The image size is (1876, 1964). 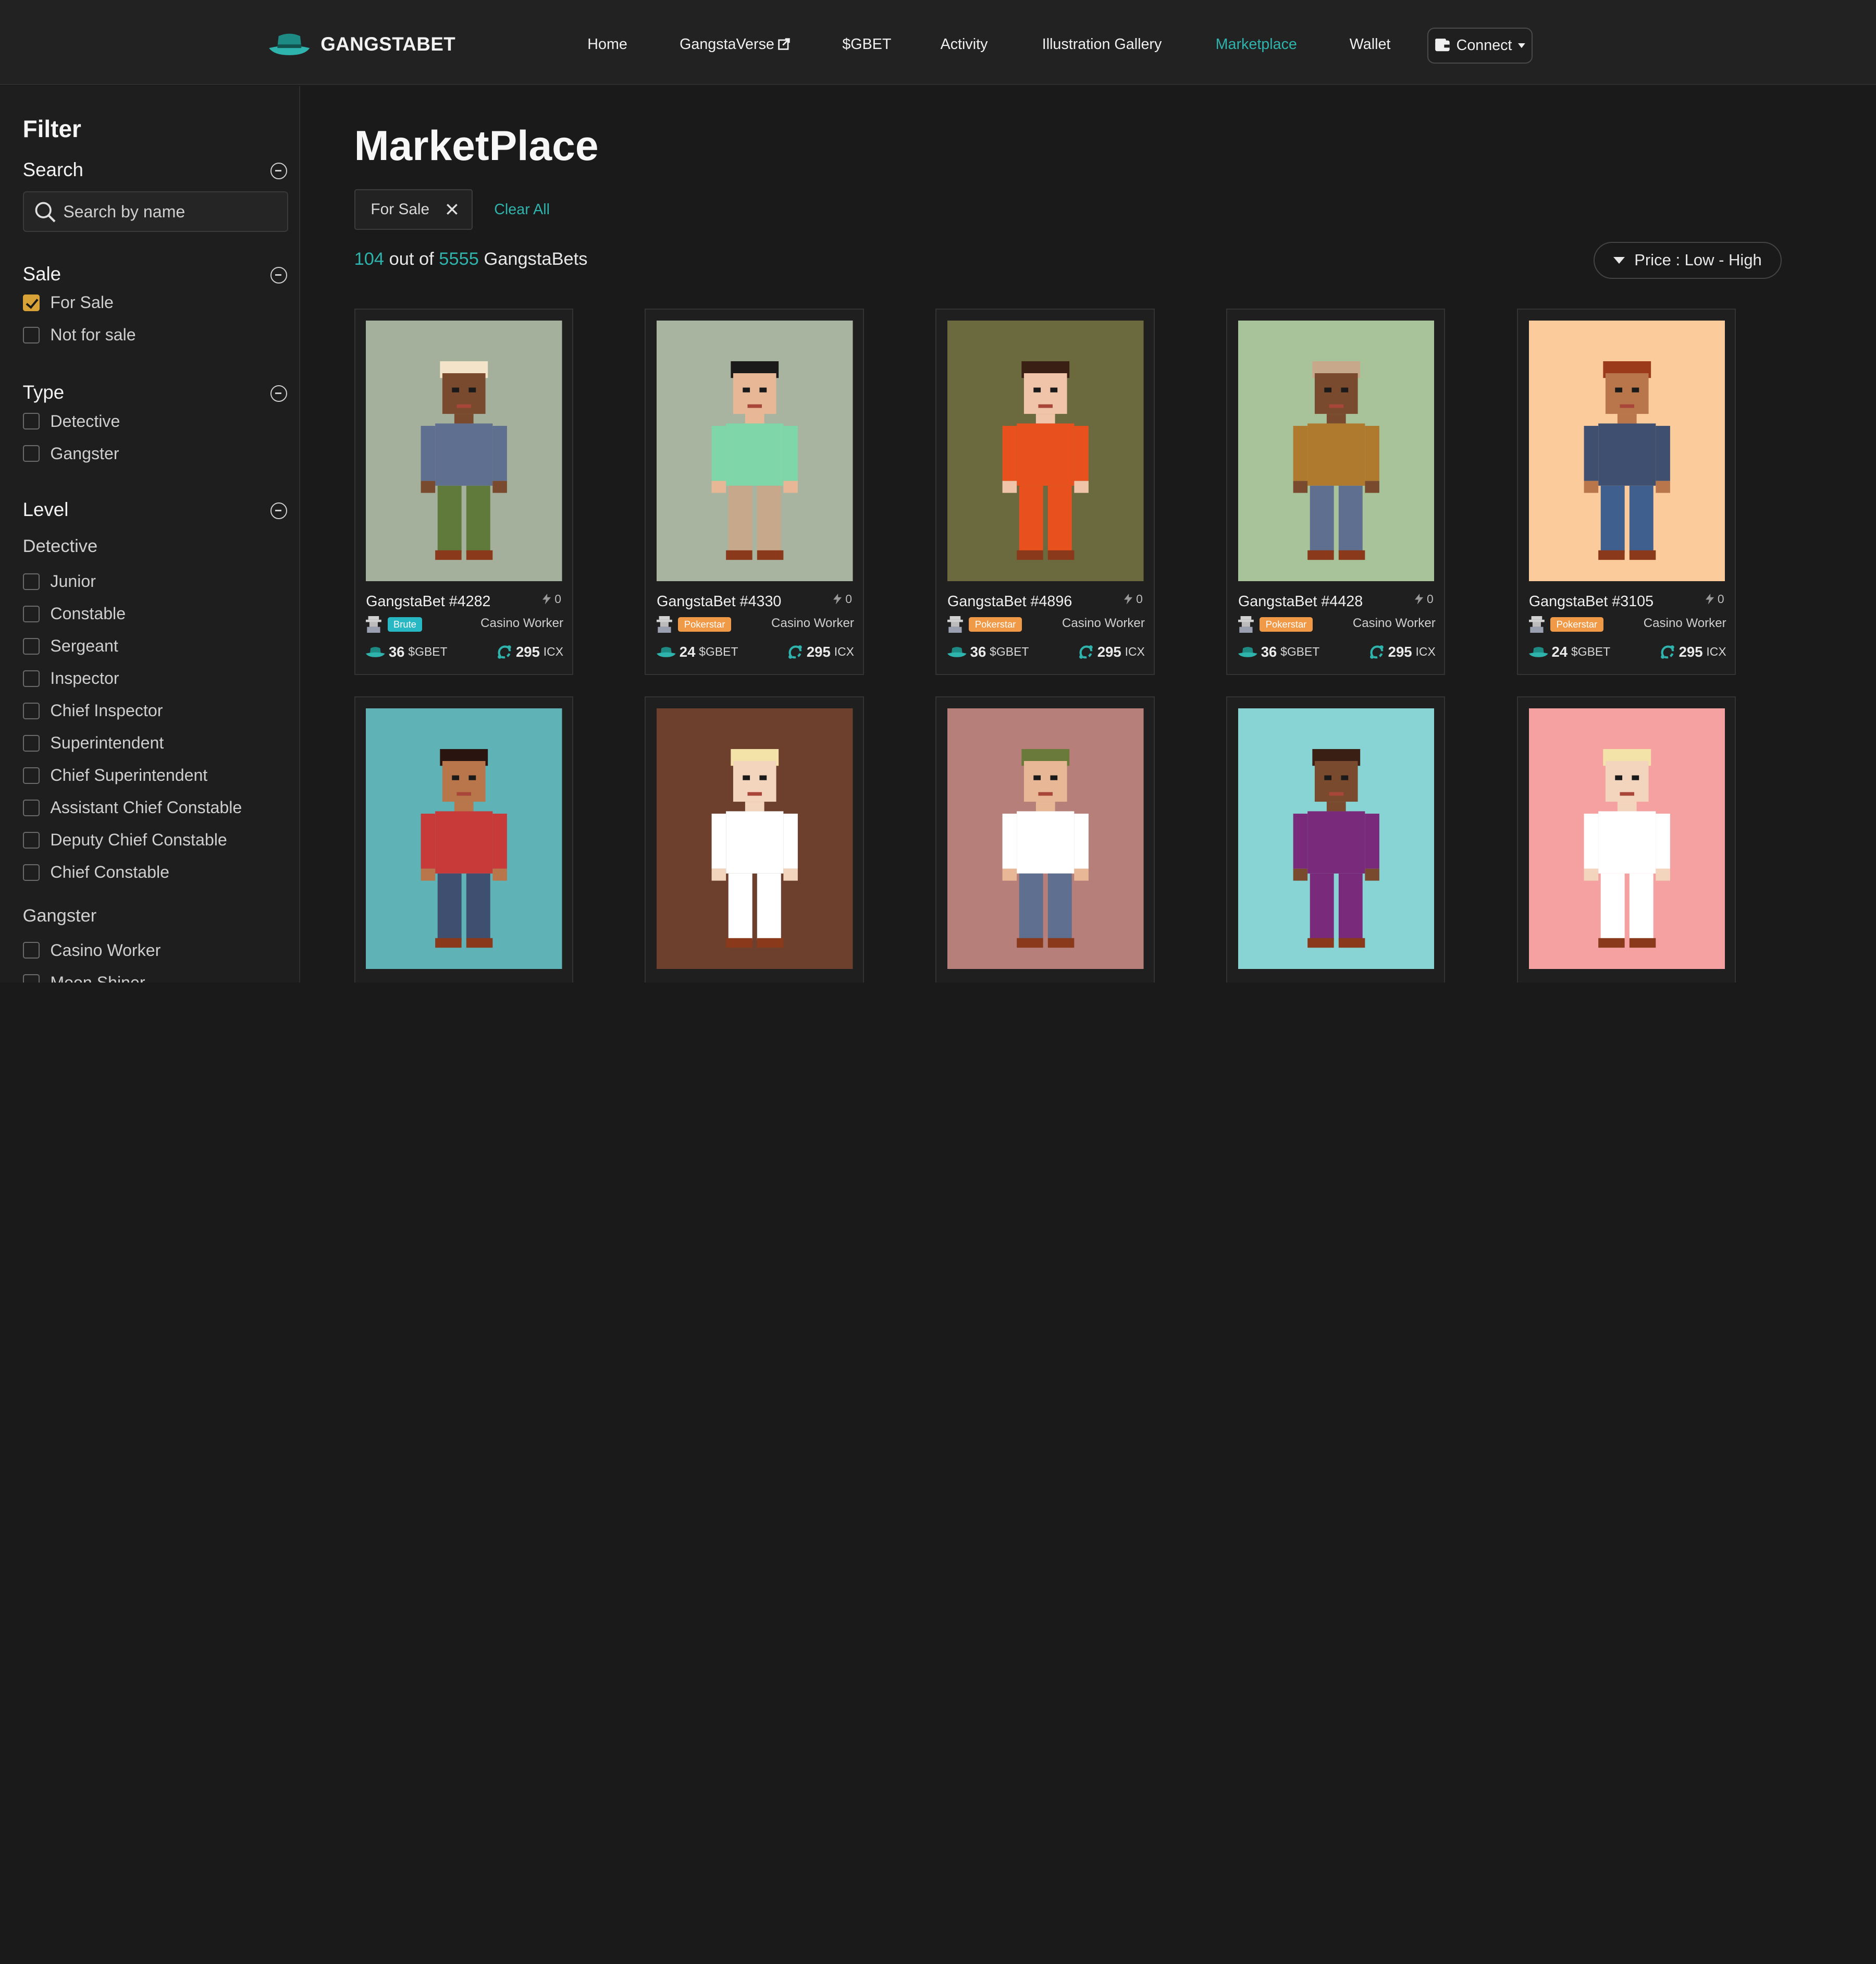 What do you see at coordinates (1480, 45) in the screenshot?
I see `connect-button: Connect` at bounding box center [1480, 45].